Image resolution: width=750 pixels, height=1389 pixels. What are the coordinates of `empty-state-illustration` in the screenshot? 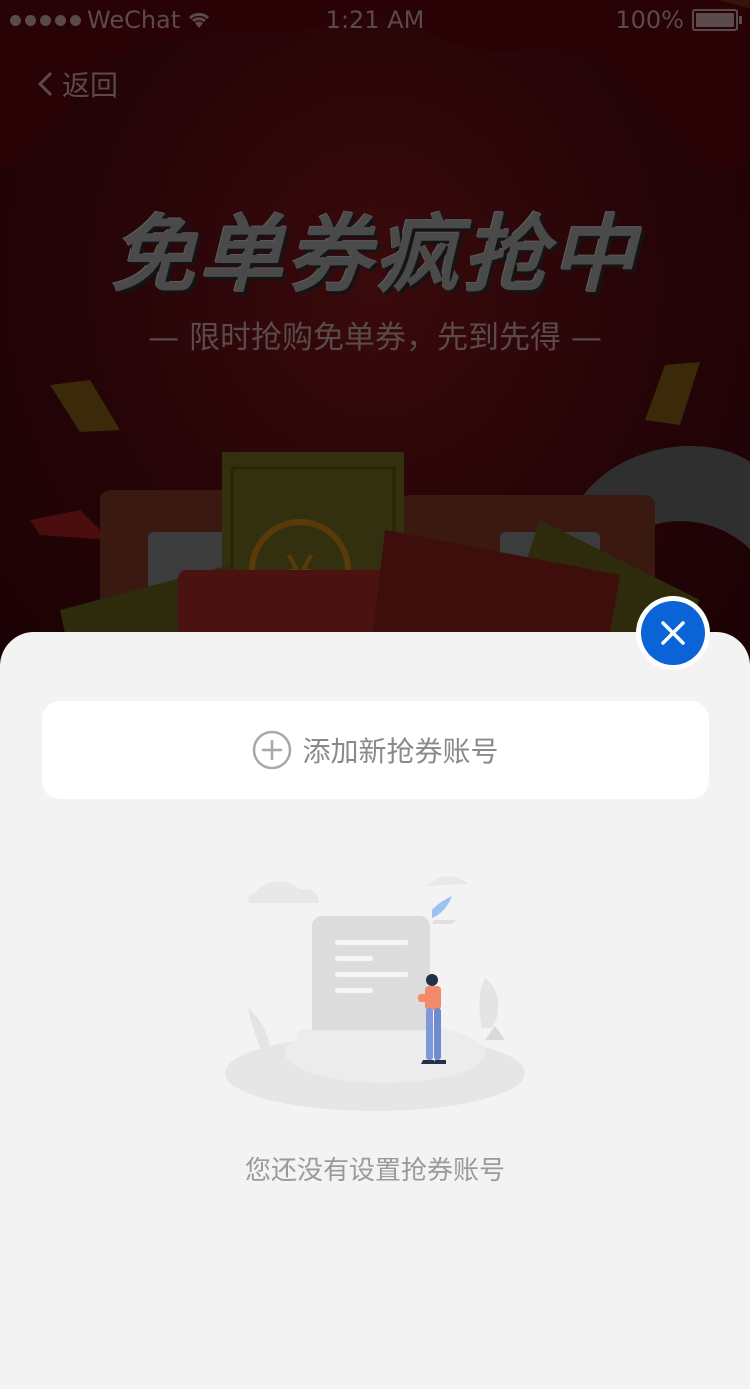 It's located at (375, 993).